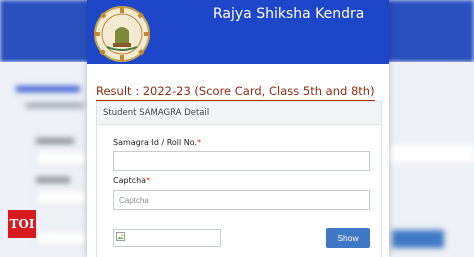  Describe the element at coordinates (120, 236) in the screenshot. I see `broken-image-icon` at that location.